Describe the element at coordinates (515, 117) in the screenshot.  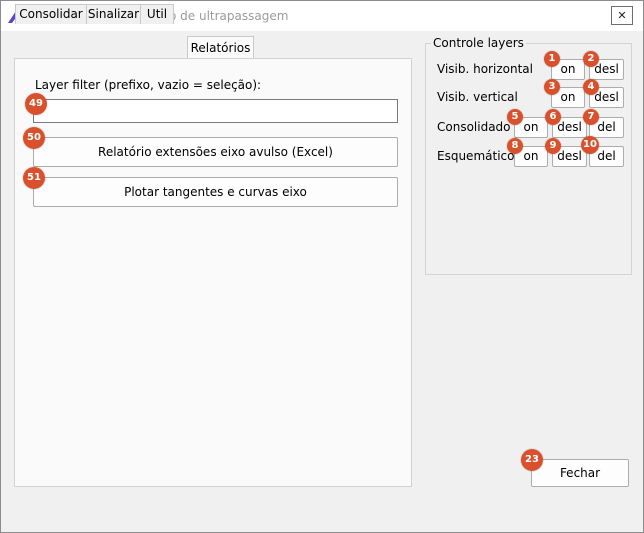
I see `badge-5: 5` at that location.